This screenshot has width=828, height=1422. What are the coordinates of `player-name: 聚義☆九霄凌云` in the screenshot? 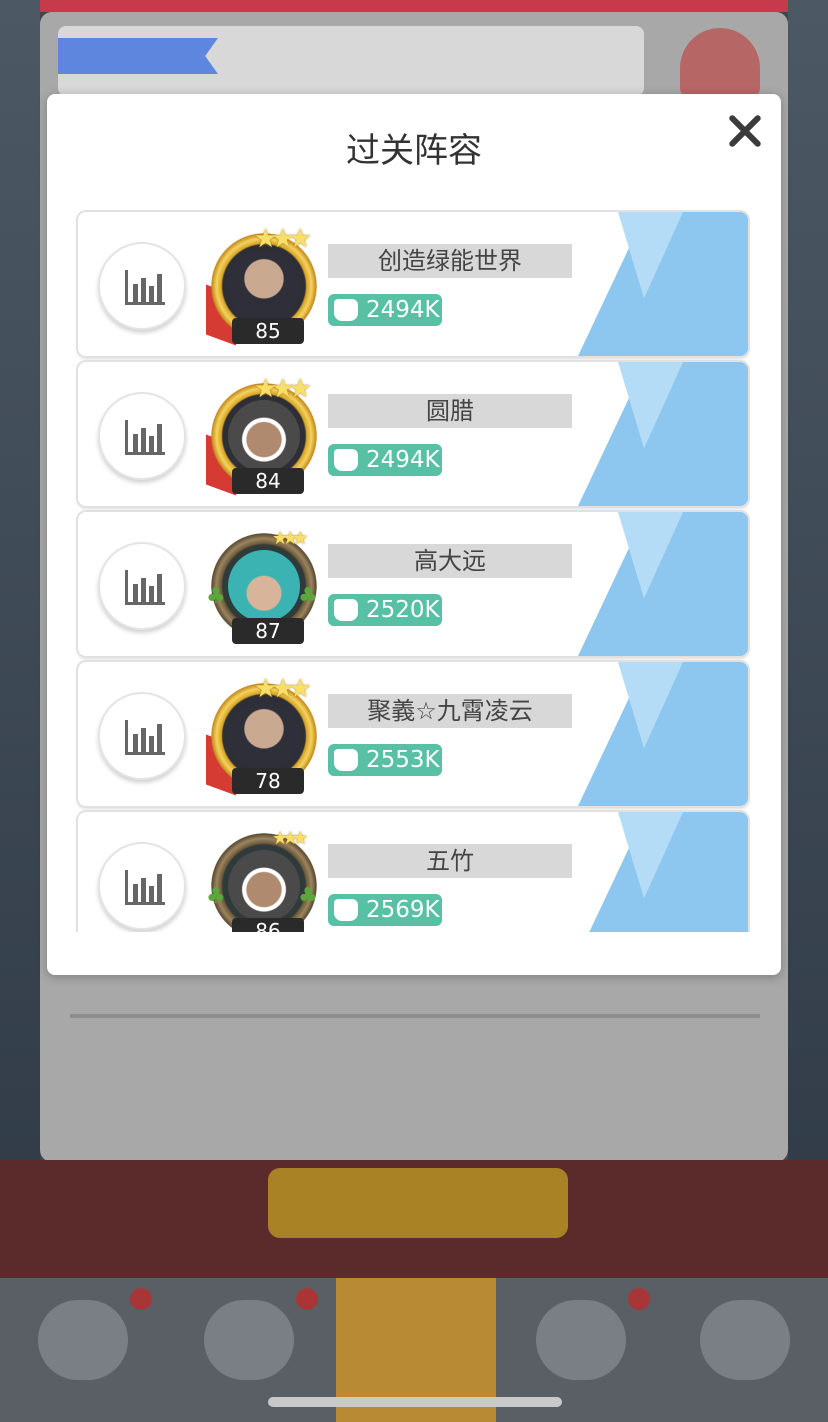 It's located at (450, 711).